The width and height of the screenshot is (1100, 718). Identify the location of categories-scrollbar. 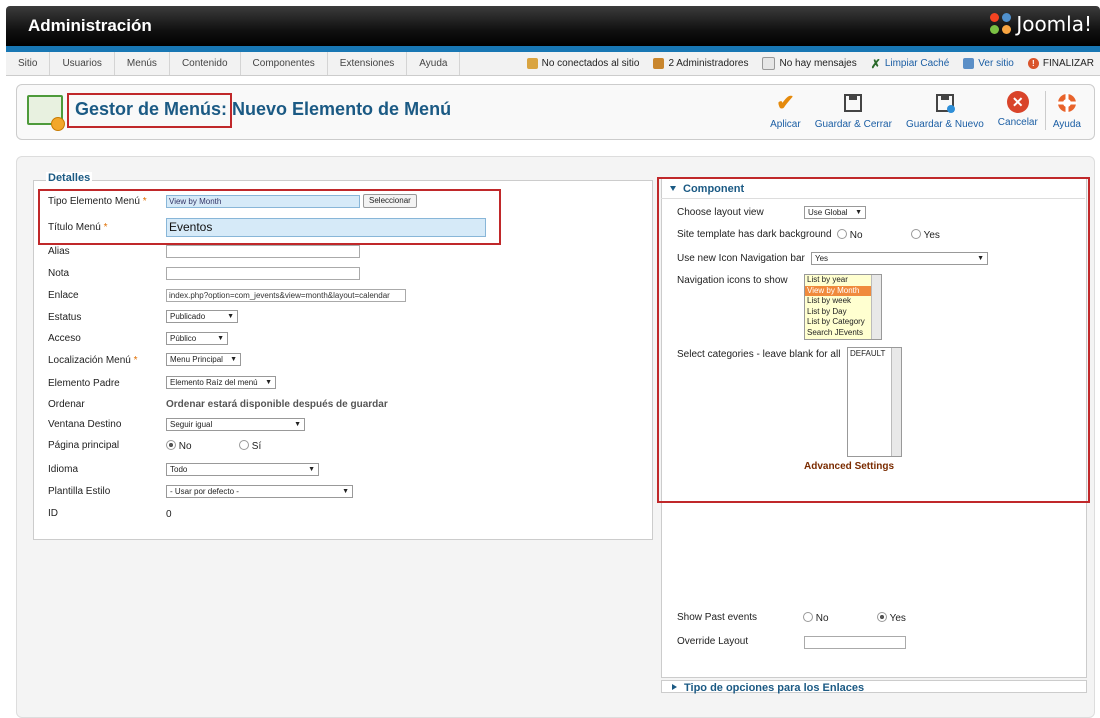
(896, 402).